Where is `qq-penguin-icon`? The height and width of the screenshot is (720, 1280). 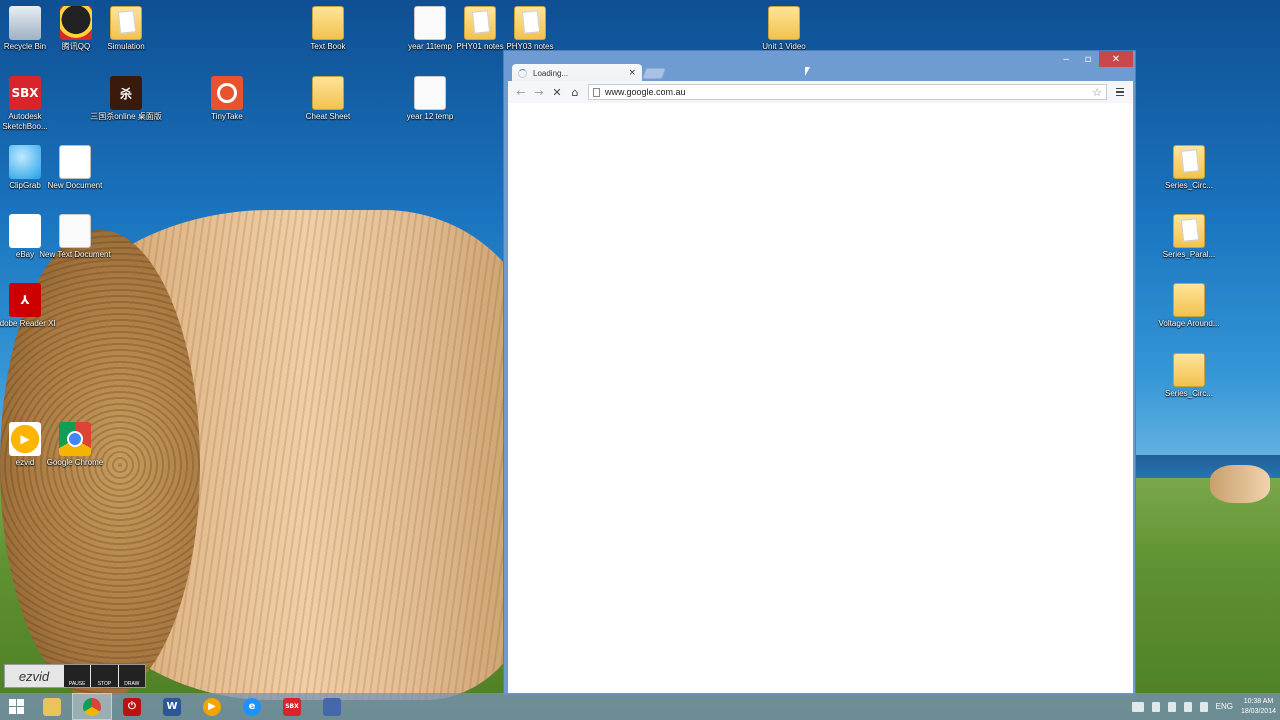
qq-penguin-icon is located at coordinates (76, 23).